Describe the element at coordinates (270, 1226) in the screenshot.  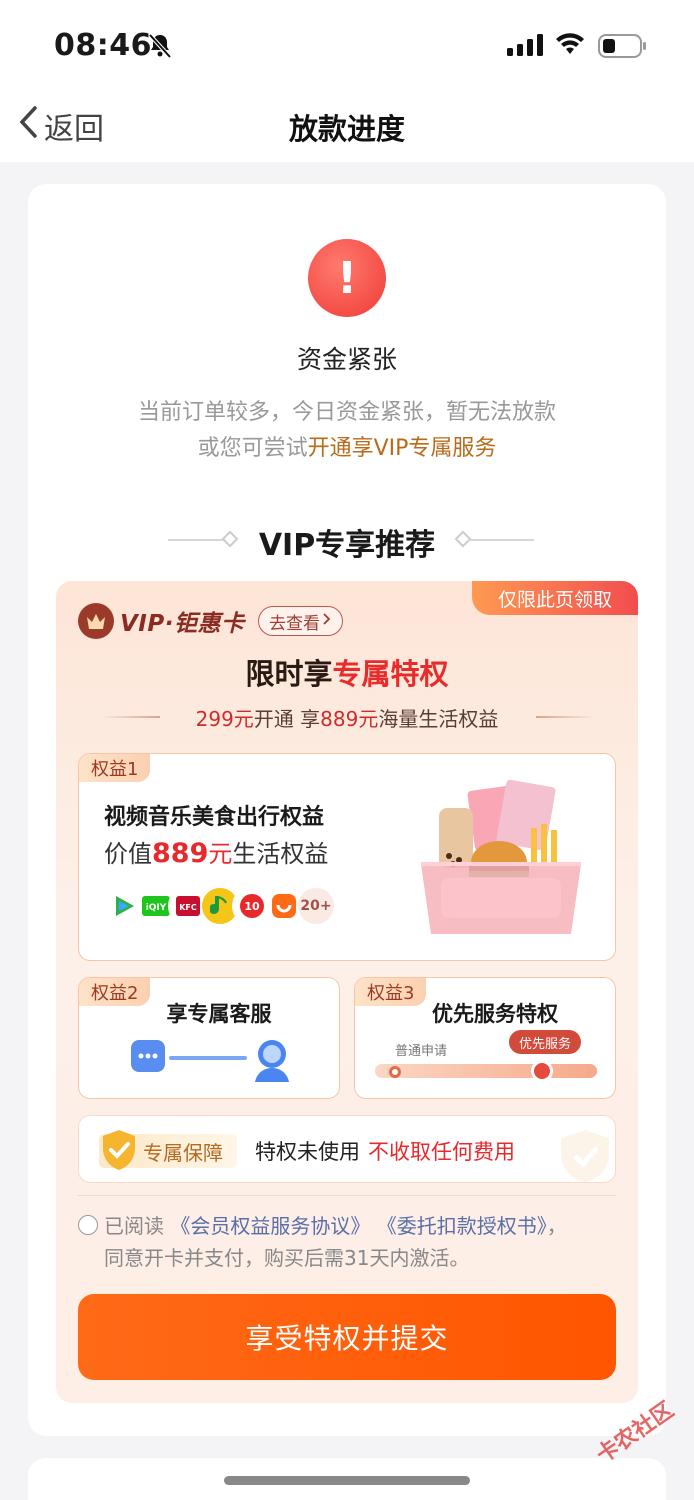
I see `membership-agreement-link: 《会员权益服务协议》` at that location.